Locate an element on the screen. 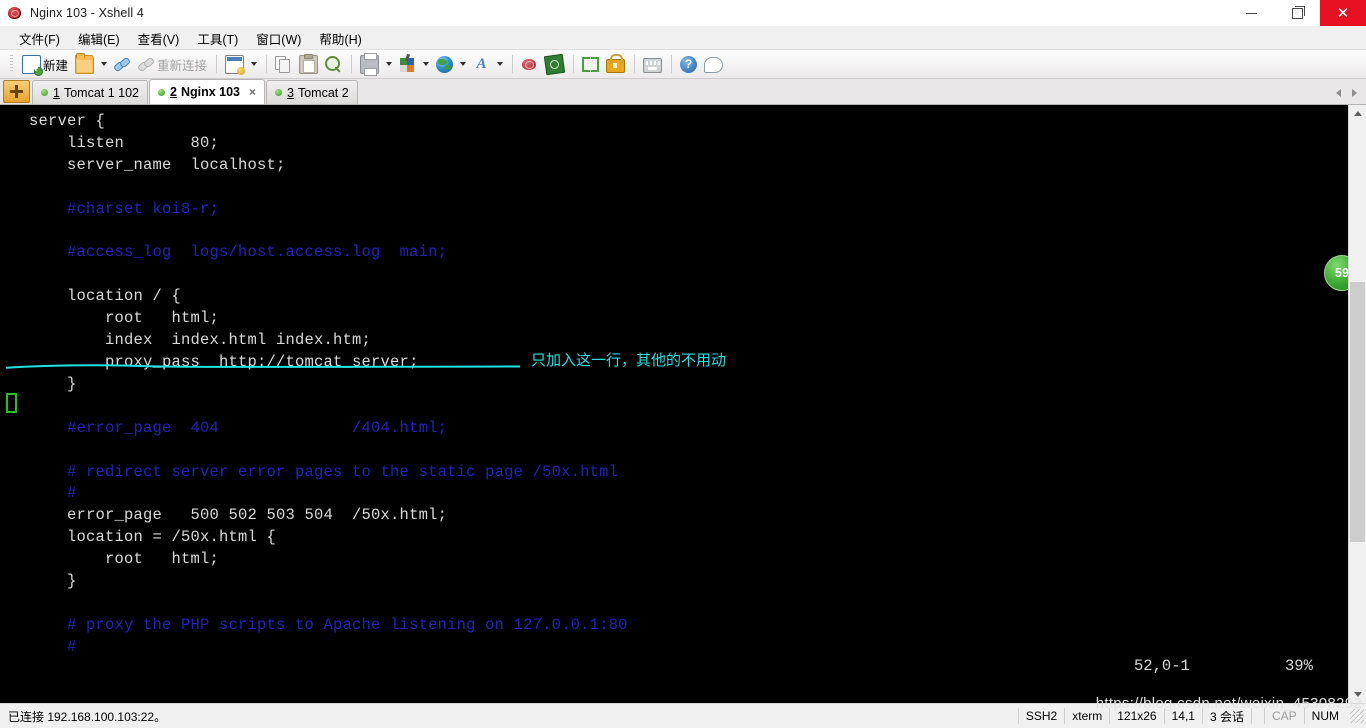 This screenshot has height=728, width=1366. chat-icon is located at coordinates (714, 65).